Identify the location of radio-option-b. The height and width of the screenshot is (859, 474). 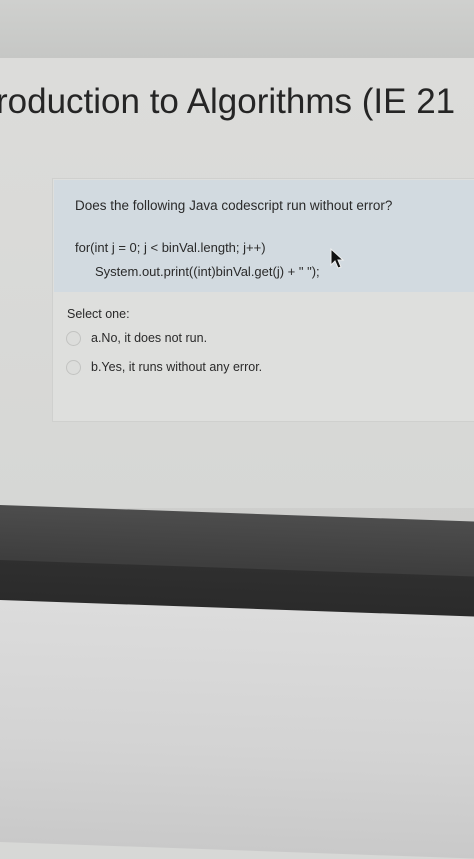
(73, 367).